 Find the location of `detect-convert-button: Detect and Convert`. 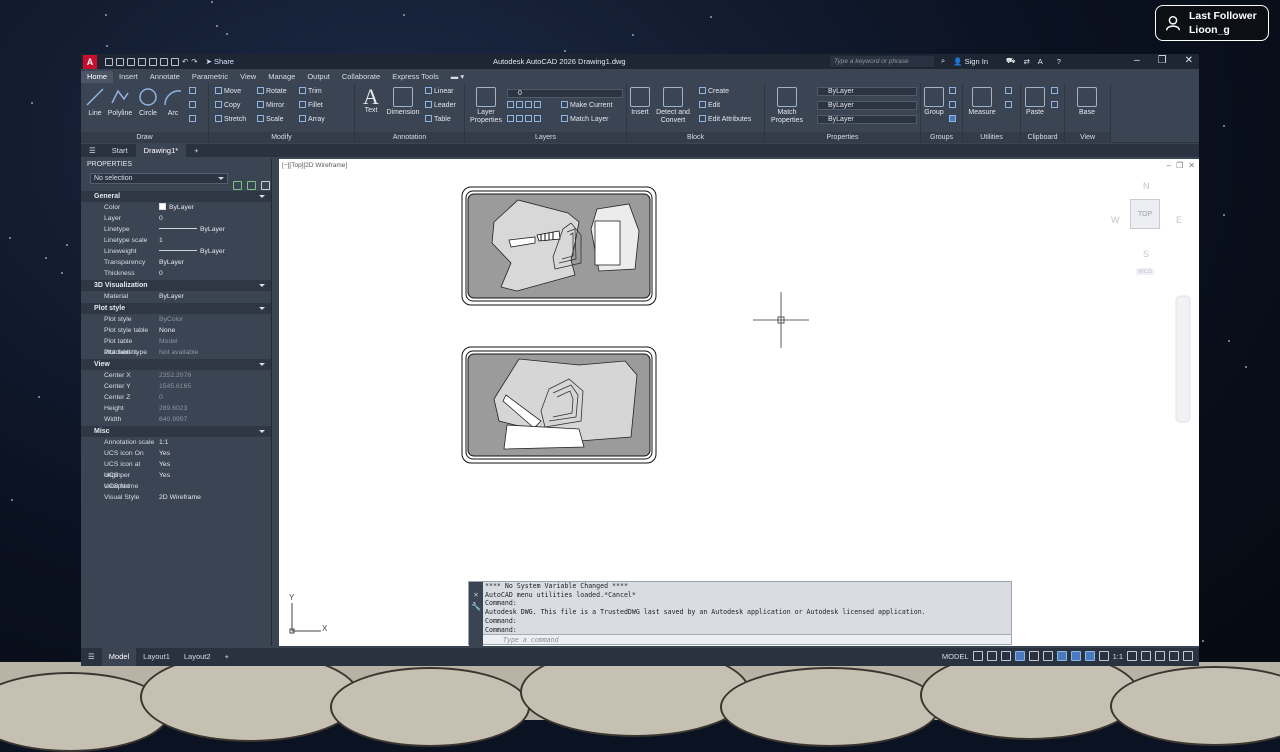

detect-convert-button: Detect and Convert is located at coordinates (673, 106).